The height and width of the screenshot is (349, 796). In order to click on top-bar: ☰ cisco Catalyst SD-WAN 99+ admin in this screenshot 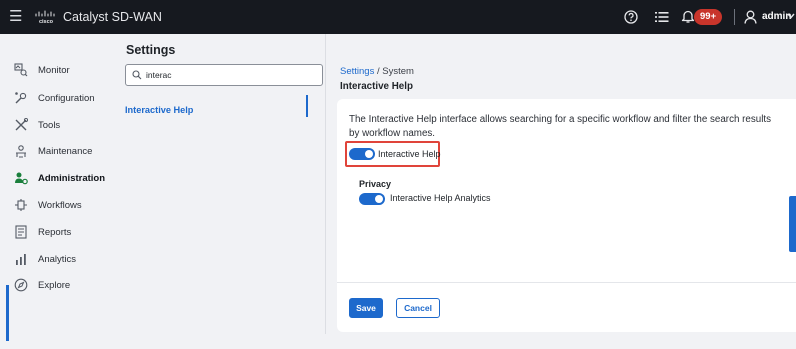, I will do `click(398, 17)`.